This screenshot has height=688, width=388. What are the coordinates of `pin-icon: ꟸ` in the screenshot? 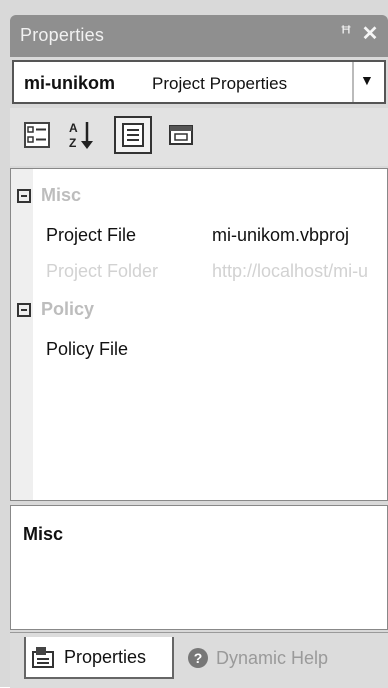 It's located at (346, 34).